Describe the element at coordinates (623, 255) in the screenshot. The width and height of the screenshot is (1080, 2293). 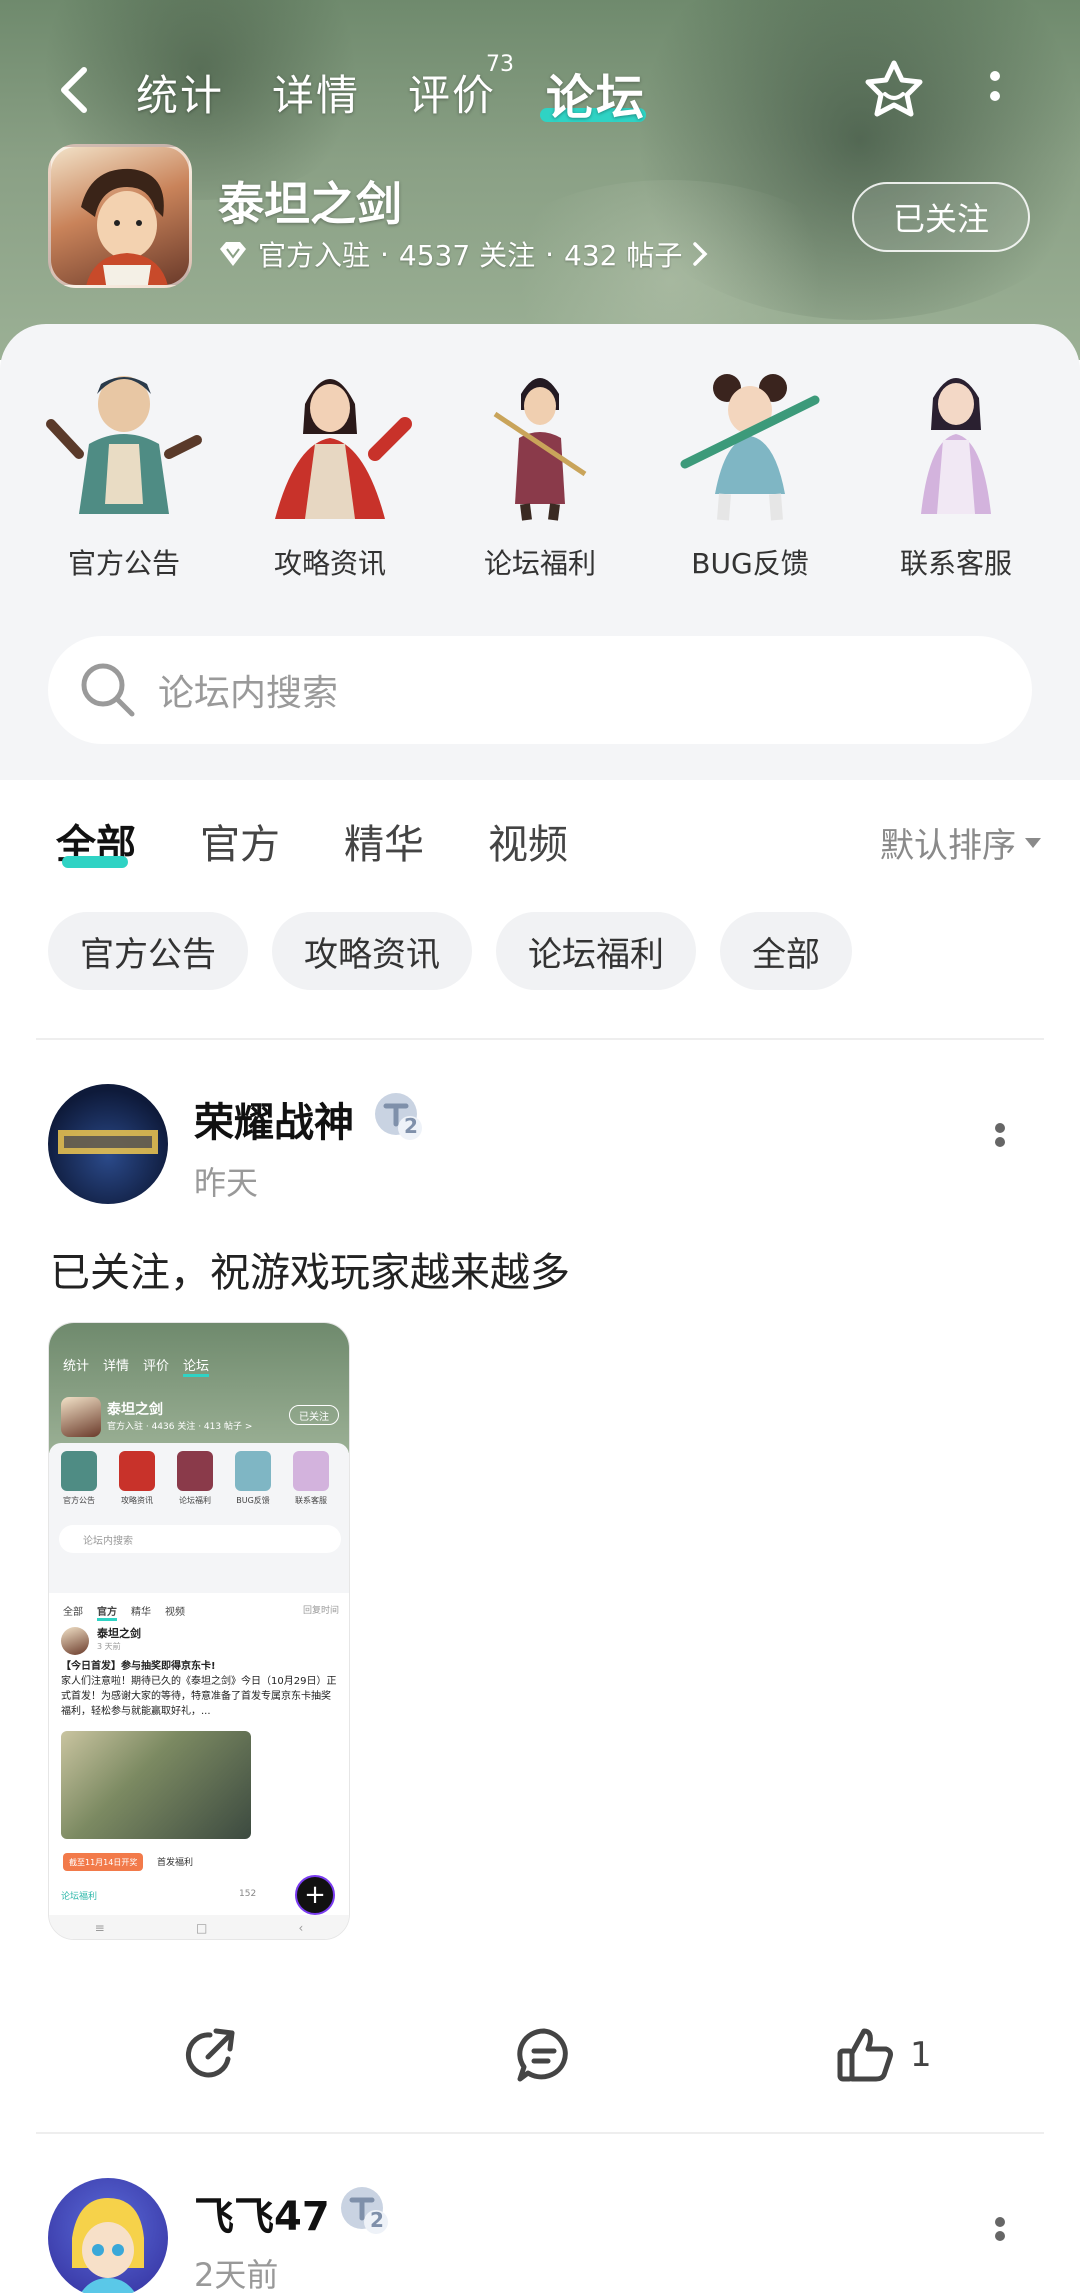
I see `post-count: 432 帖子` at that location.